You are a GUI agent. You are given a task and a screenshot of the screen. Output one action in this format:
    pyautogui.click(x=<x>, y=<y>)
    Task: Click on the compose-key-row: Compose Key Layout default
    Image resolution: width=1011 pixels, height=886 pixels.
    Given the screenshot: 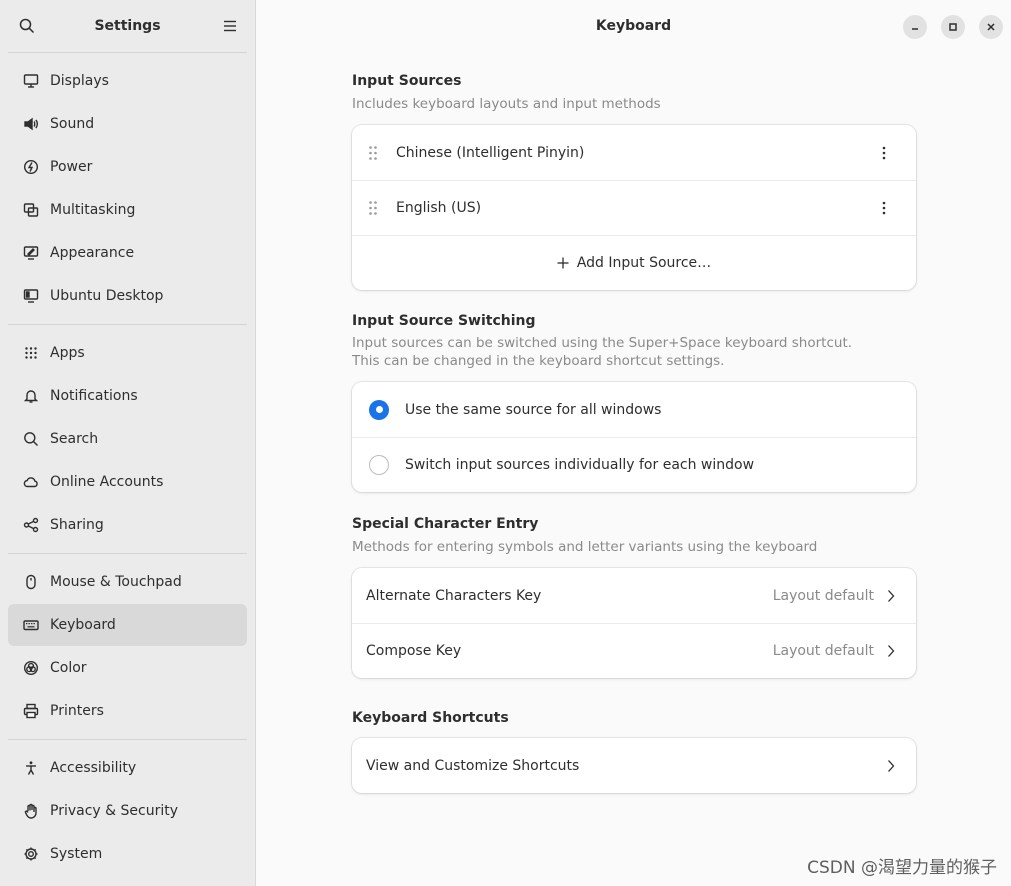 What is the action you would take?
    pyautogui.click(x=634, y=650)
    